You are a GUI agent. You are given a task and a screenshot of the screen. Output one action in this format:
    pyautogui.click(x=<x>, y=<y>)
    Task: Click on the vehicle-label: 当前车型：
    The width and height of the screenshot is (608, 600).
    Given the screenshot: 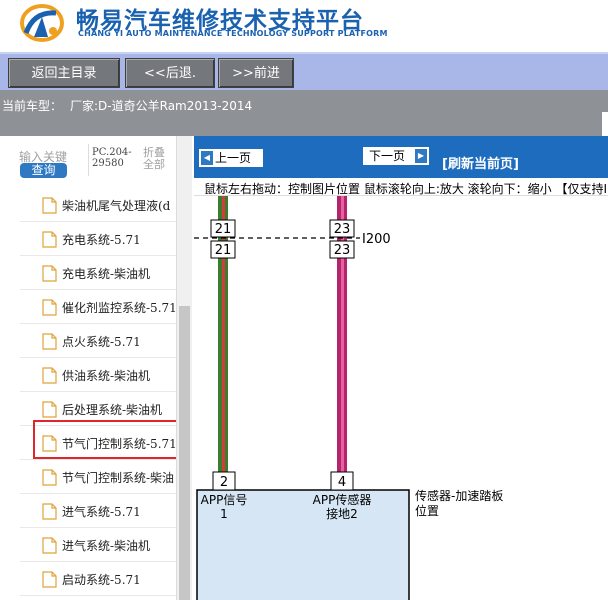 What is the action you would take?
    pyautogui.click(x=32, y=106)
    